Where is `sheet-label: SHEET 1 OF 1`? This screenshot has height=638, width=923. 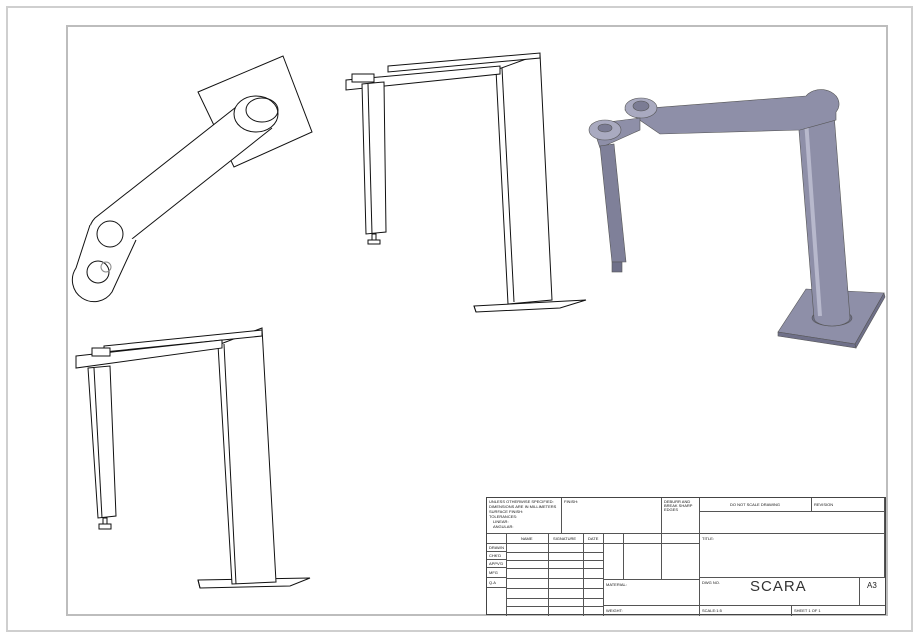
sheet-label: SHEET 1 OF 1 is located at coordinates (807, 610).